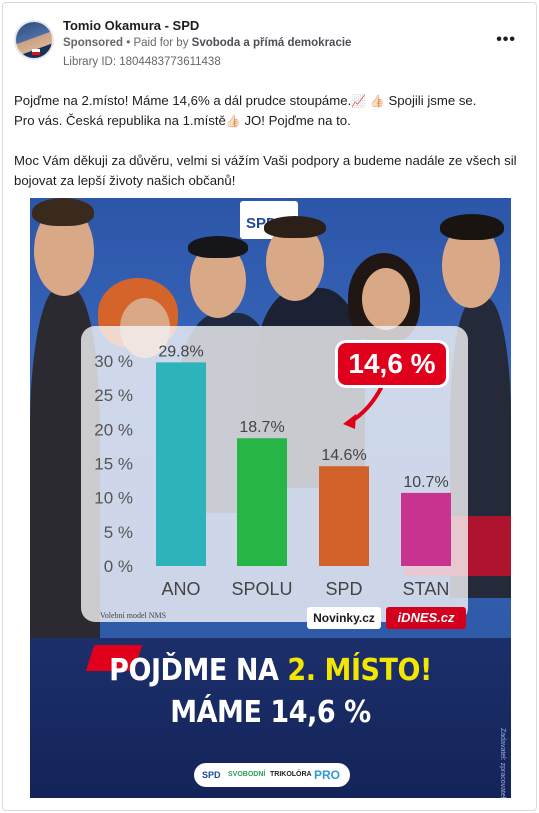 The height and width of the screenshot is (813, 539). What do you see at coordinates (272, 43) in the screenshot?
I see `payer-link: Svoboda a přímá demokracie` at bounding box center [272, 43].